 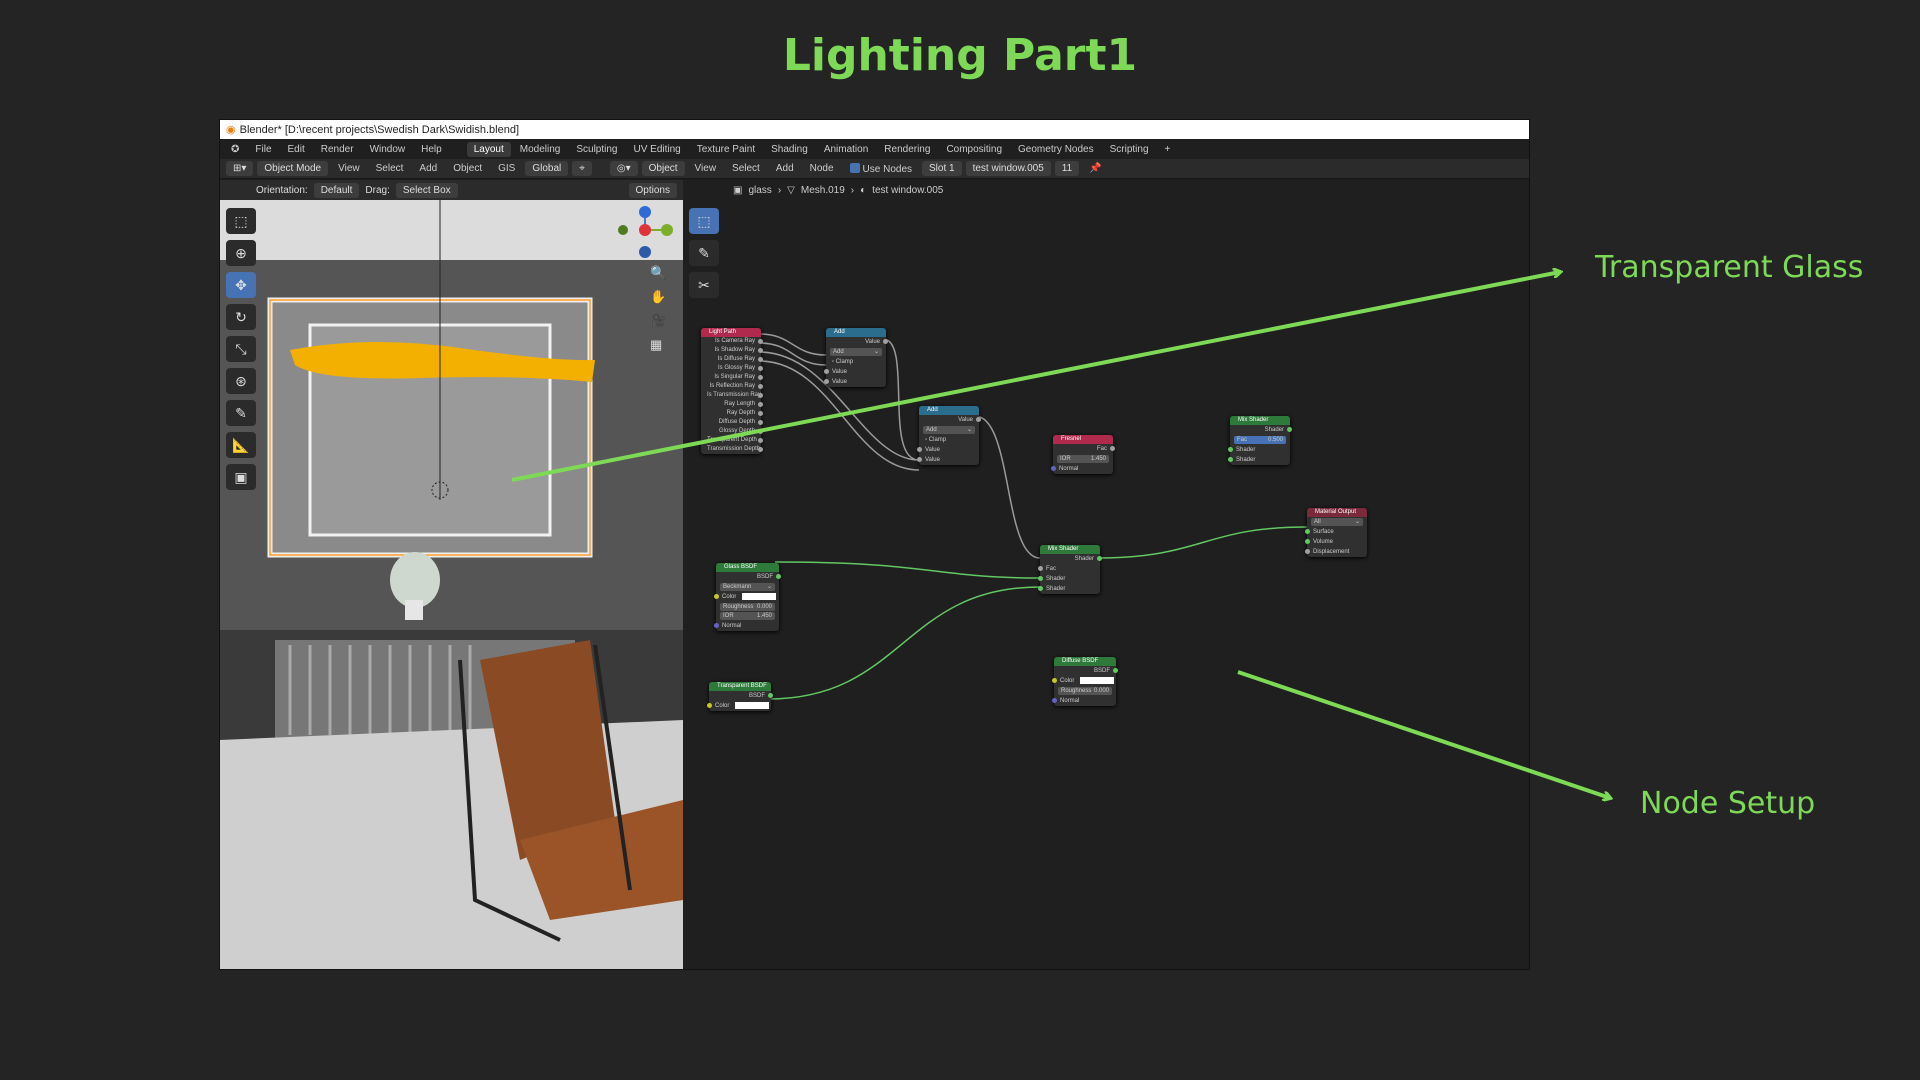 What do you see at coordinates (1008, 168) in the screenshot?
I see `material-name-field: test window.005` at bounding box center [1008, 168].